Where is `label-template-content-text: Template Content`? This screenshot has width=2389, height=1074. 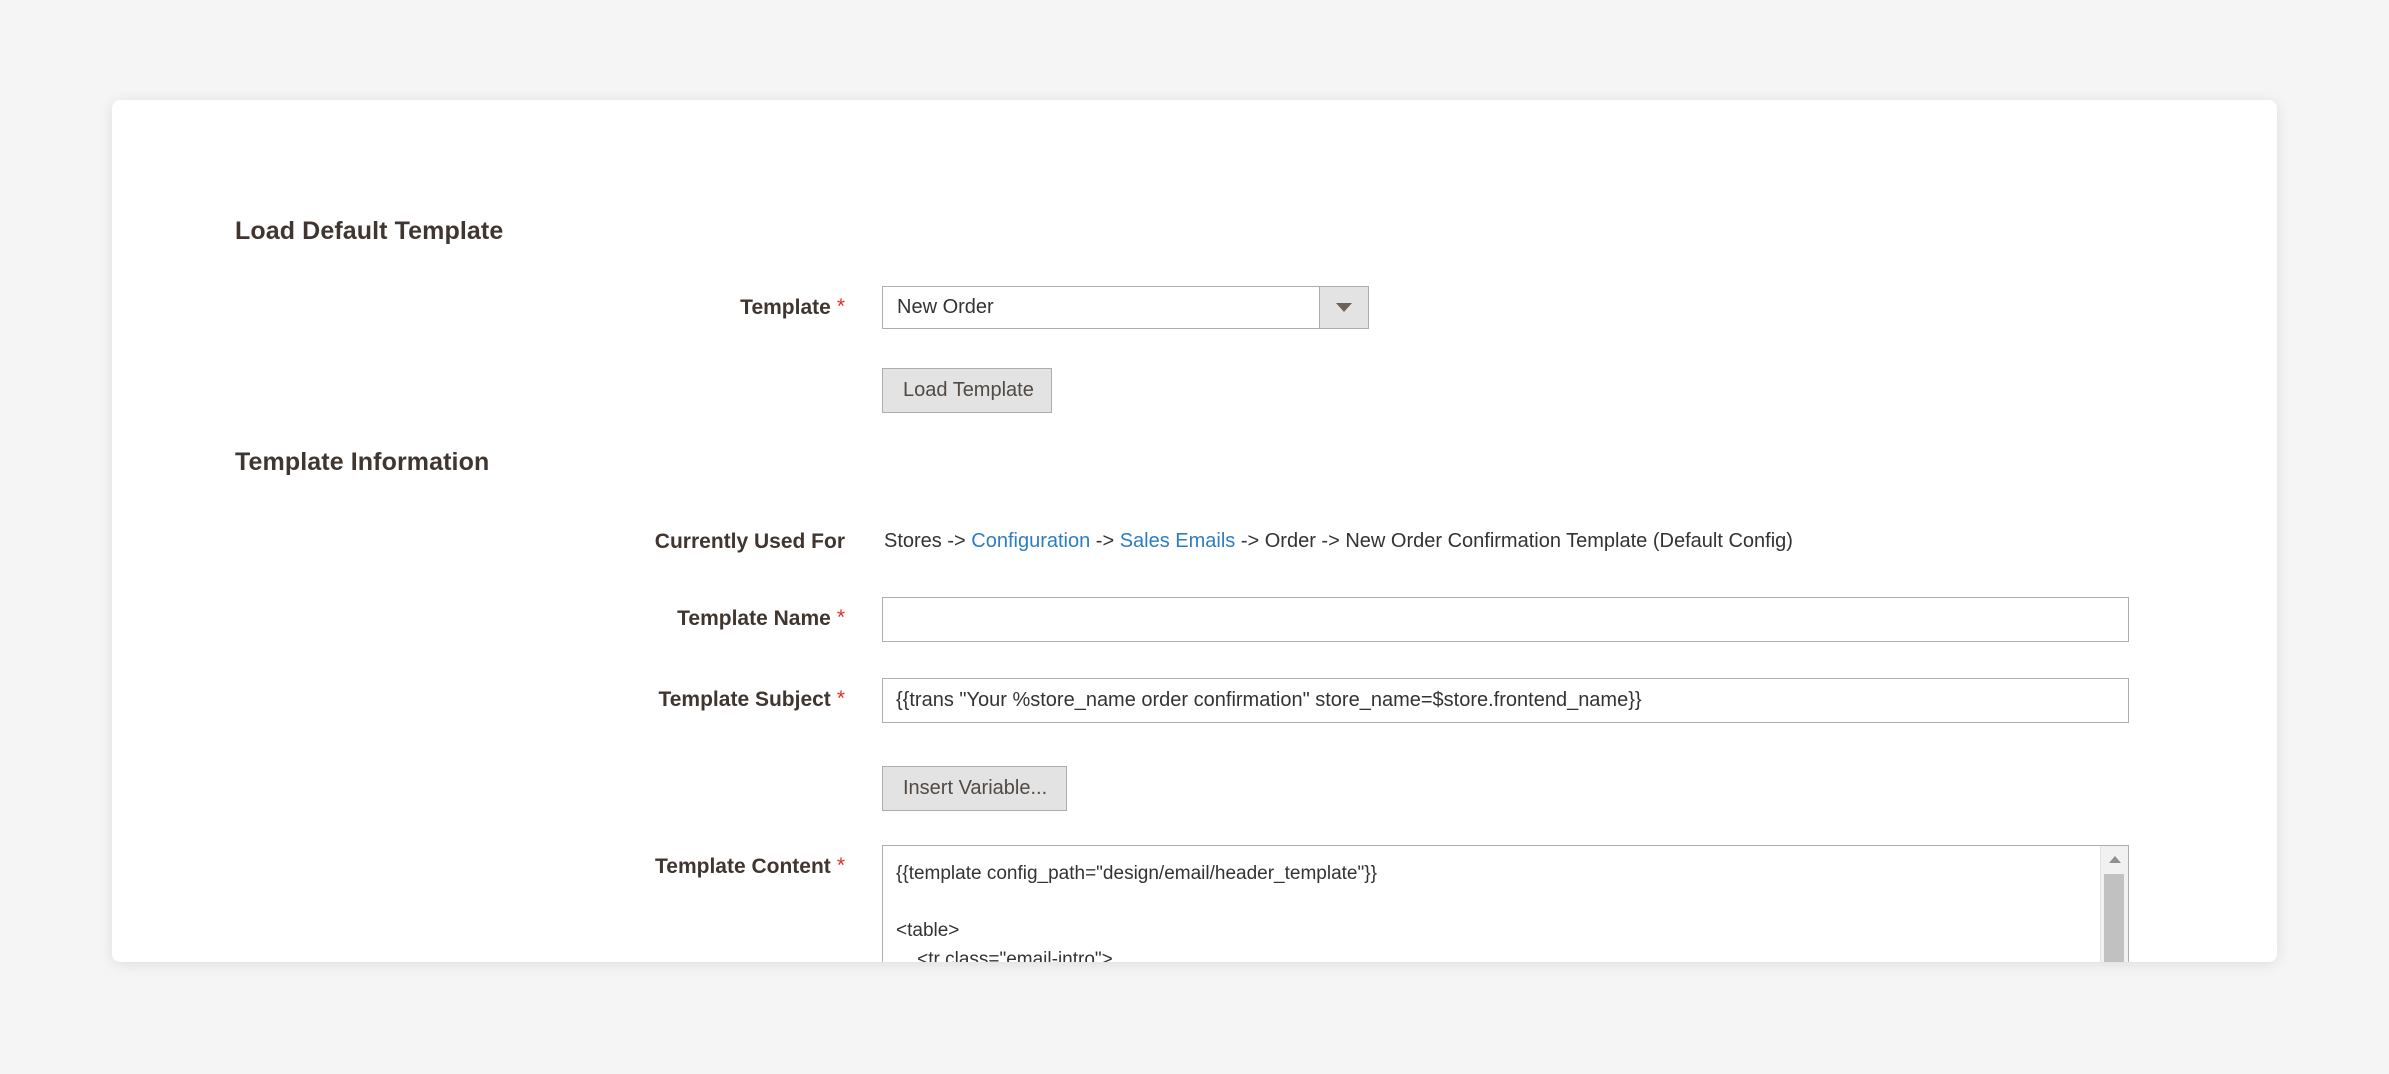
label-template-content-text: Template Content is located at coordinates (743, 866).